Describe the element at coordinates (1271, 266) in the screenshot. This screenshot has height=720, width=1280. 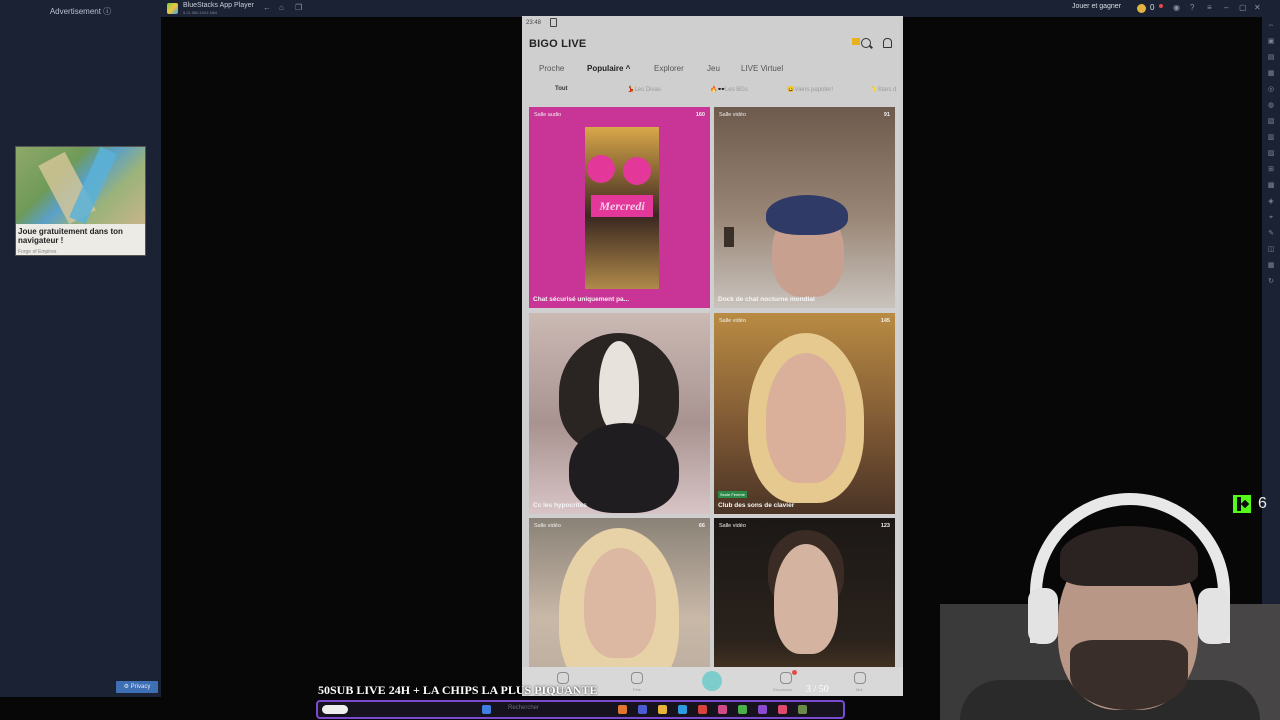
I see `sidebar-stack-icon: ▦` at that location.